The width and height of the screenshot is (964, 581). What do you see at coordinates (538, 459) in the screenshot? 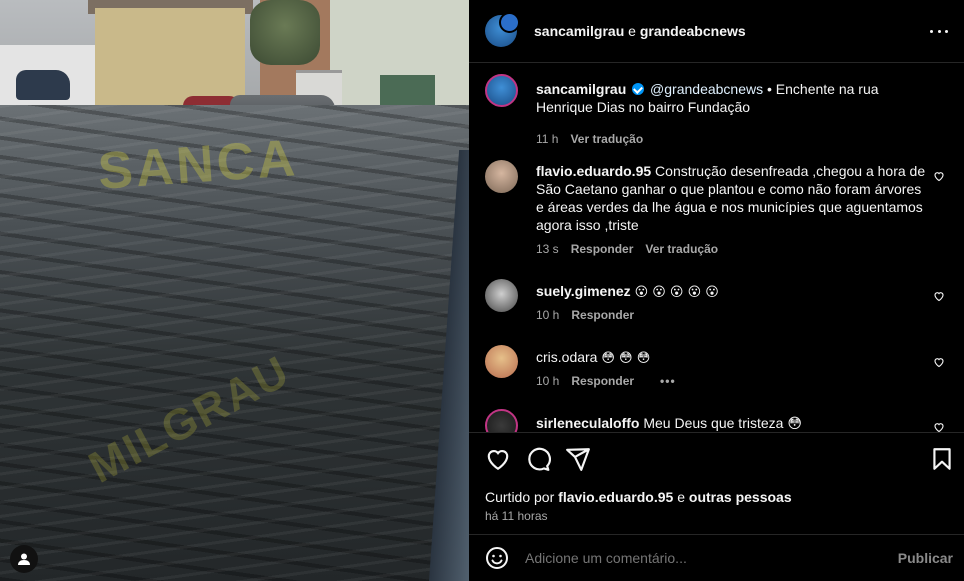
I see `comment-icon` at bounding box center [538, 459].